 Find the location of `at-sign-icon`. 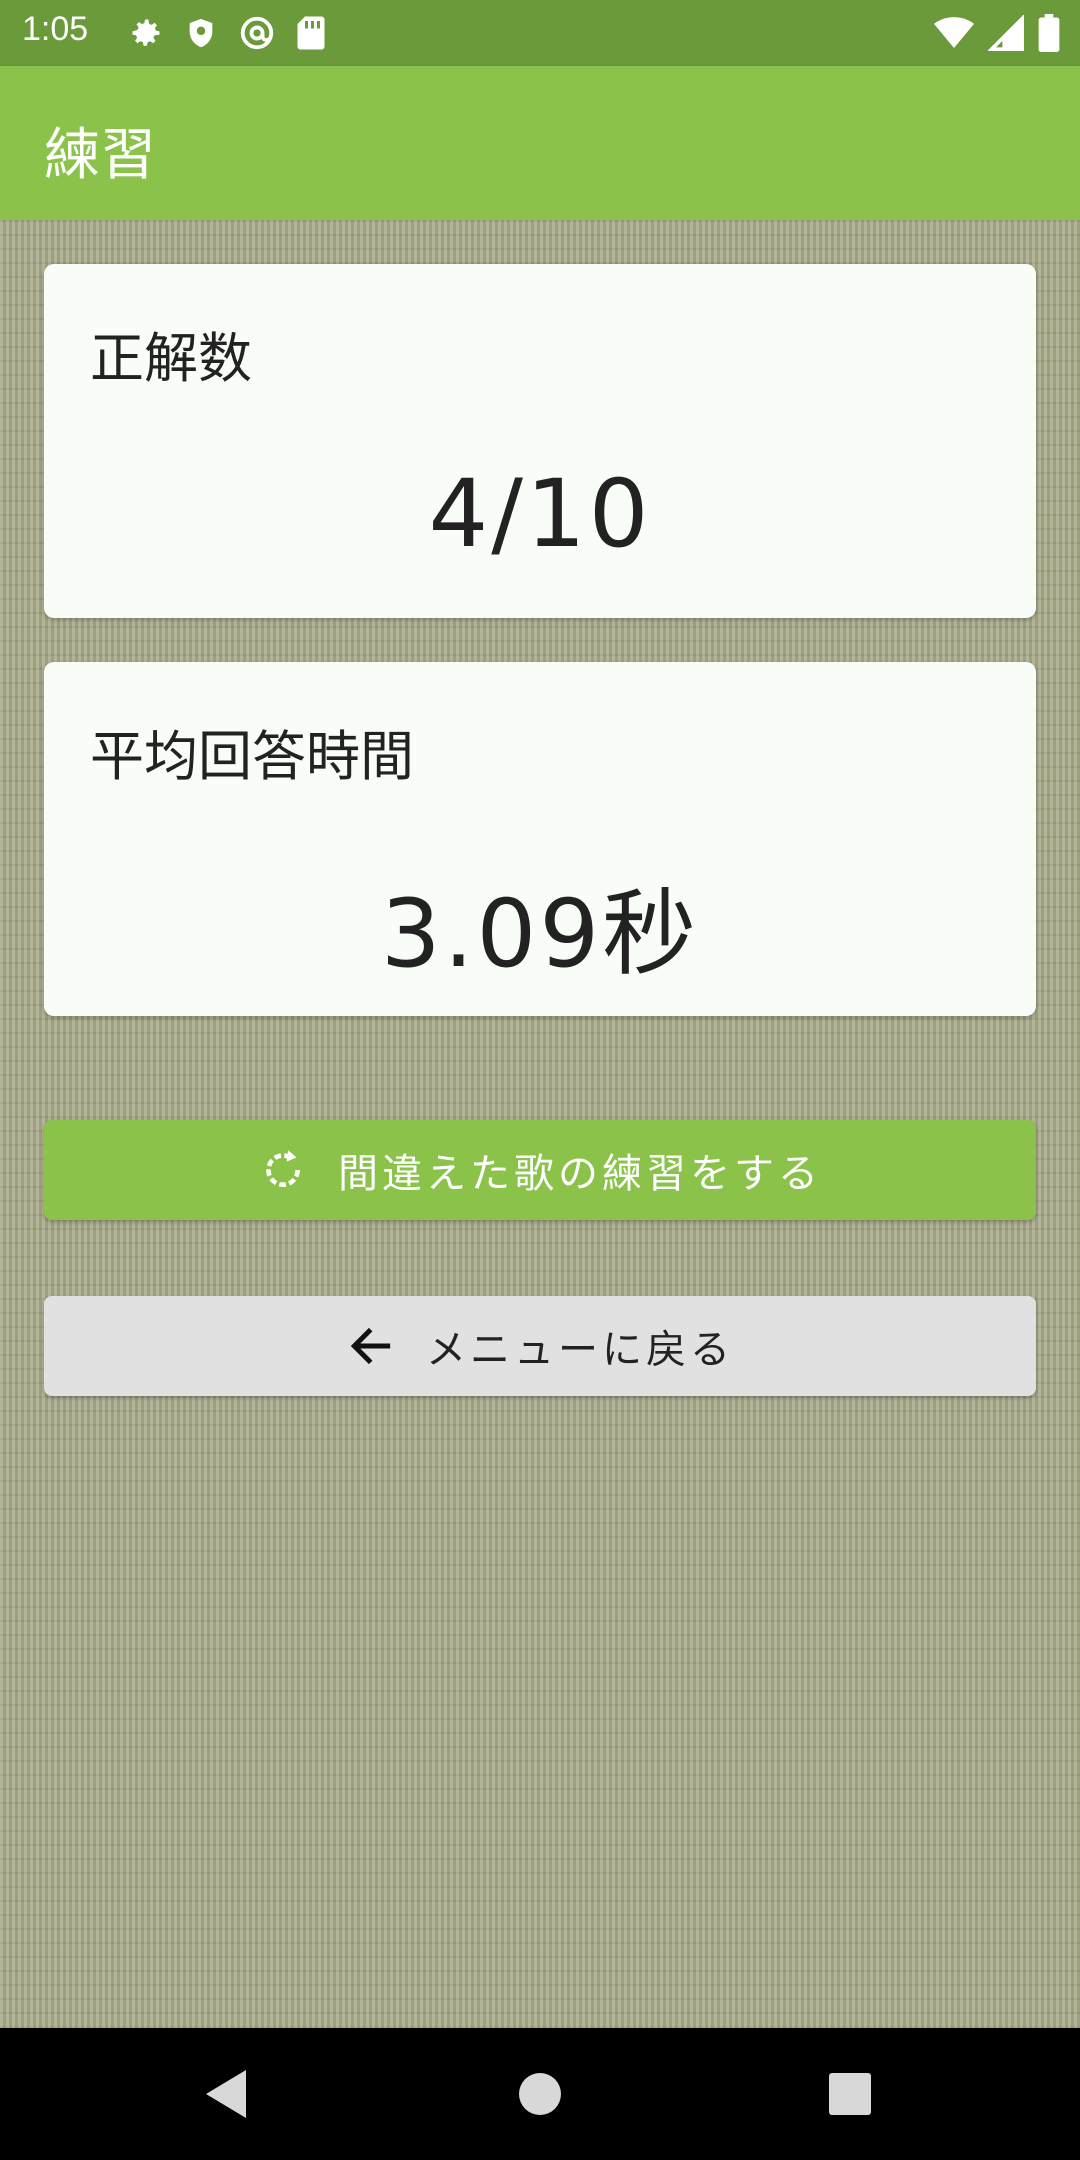

at-sign-icon is located at coordinates (257, 35).